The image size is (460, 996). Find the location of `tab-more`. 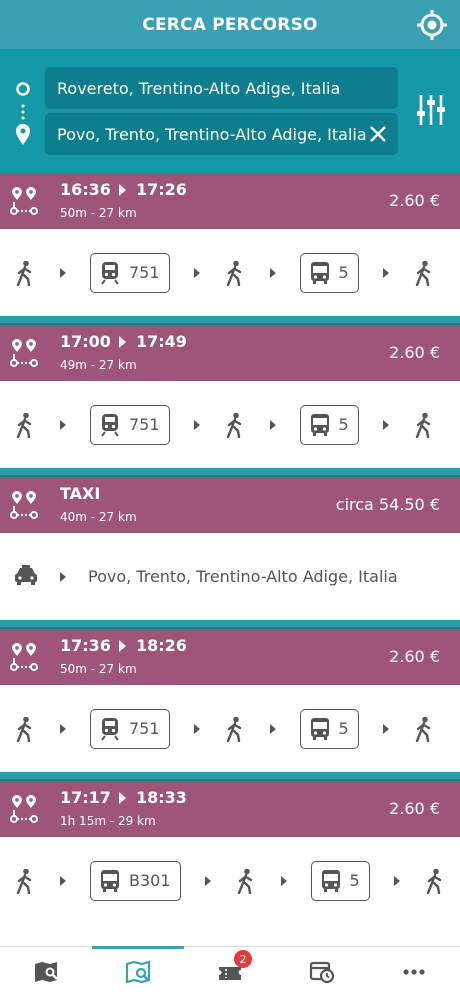

tab-more is located at coordinates (414, 971).